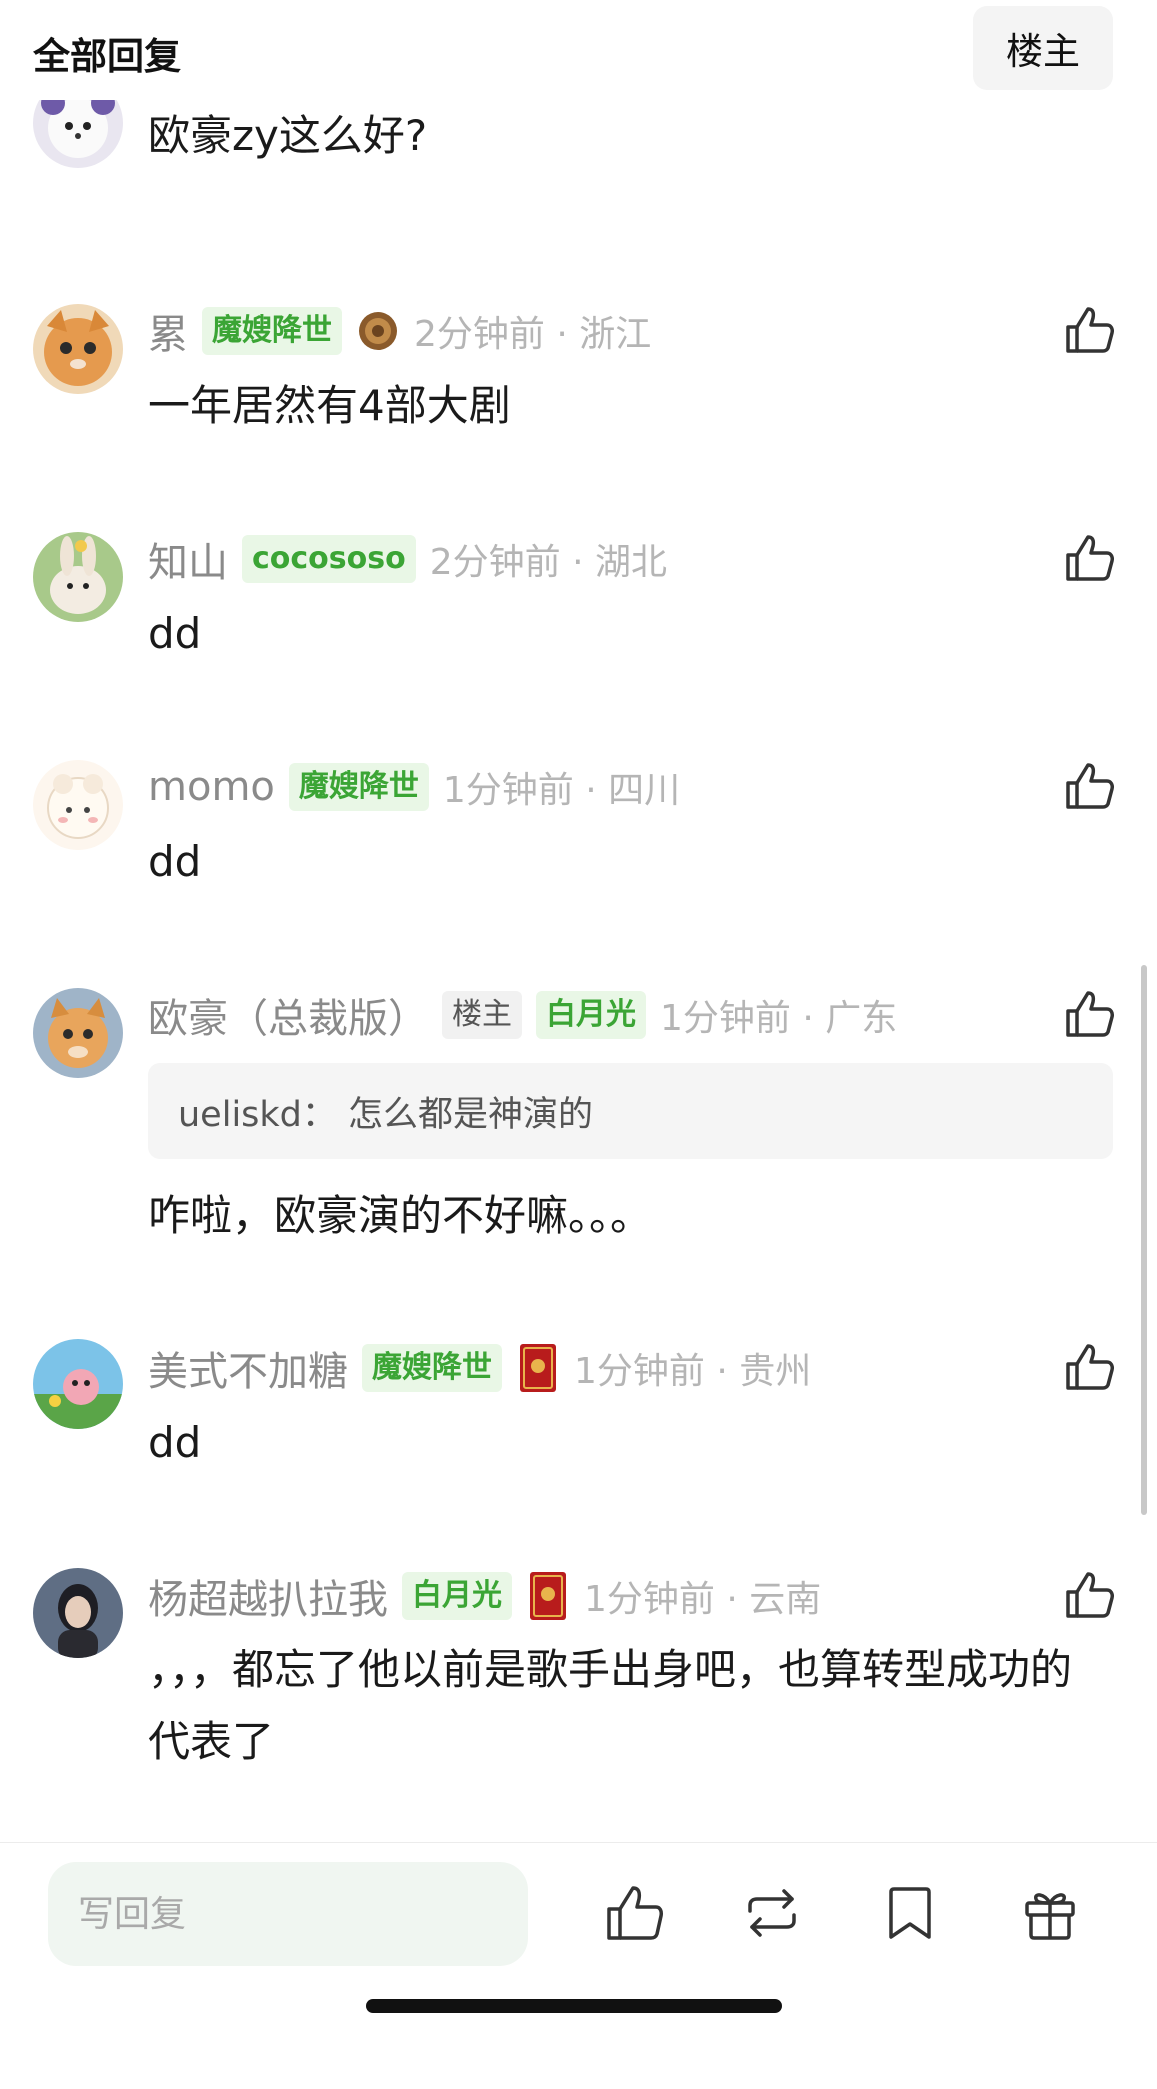 The image size is (1157, 2089). What do you see at coordinates (400, 1215) in the screenshot?
I see `comment-content: 咋啦，欧豪演的不好嘛。。。` at bounding box center [400, 1215].